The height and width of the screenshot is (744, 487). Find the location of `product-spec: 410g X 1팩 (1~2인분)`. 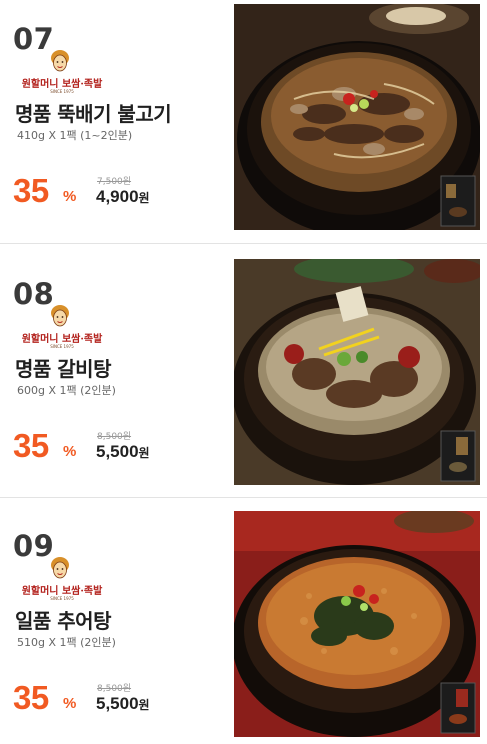

product-spec: 410g X 1팩 (1~2인분) is located at coordinates (75, 135).